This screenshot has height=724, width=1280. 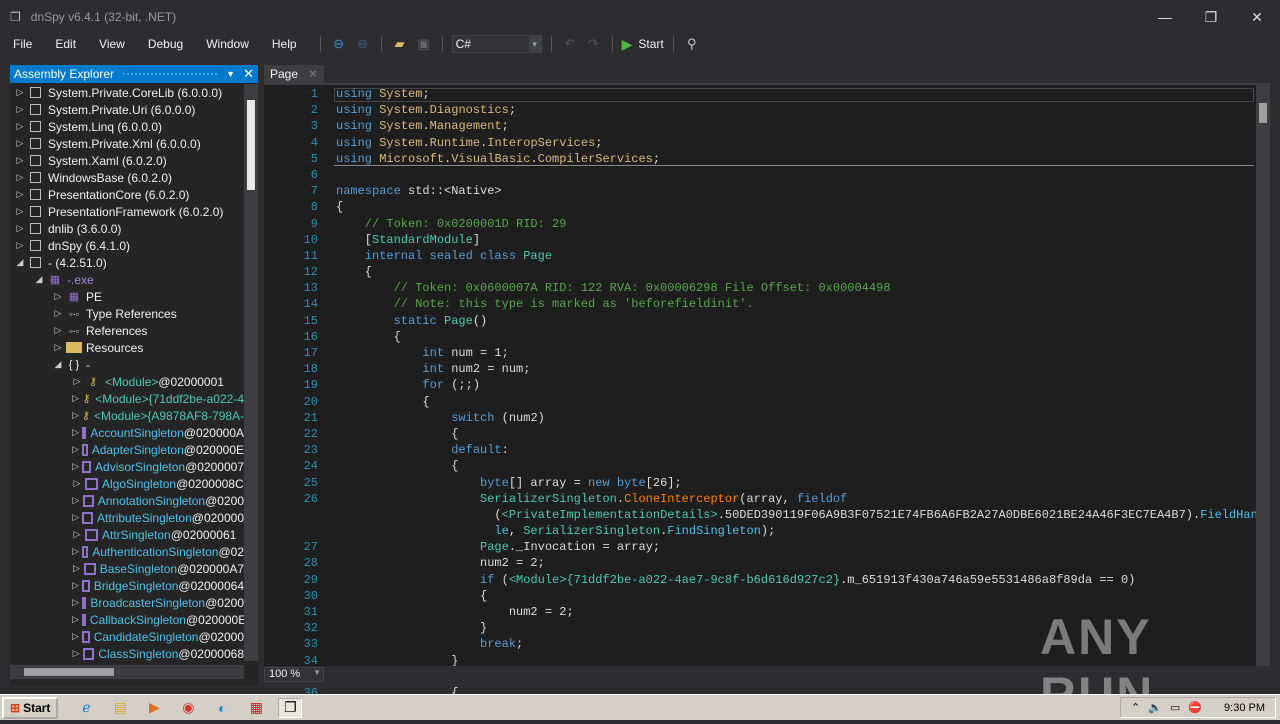 What do you see at coordinates (1165, 17) in the screenshot?
I see `minimize-button: —` at bounding box center [1165, 17].